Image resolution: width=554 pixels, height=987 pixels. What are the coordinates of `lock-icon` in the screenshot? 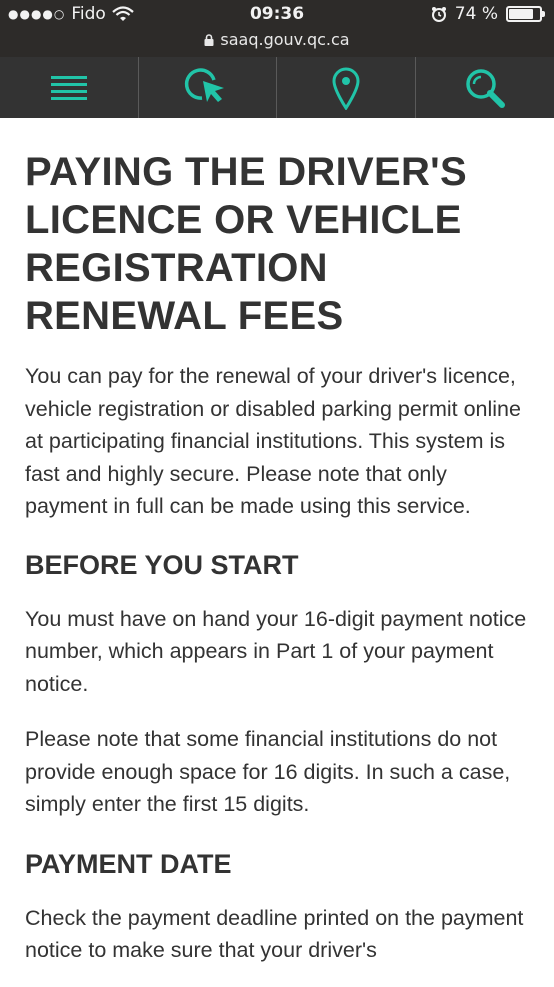 It's located at (209, 40).